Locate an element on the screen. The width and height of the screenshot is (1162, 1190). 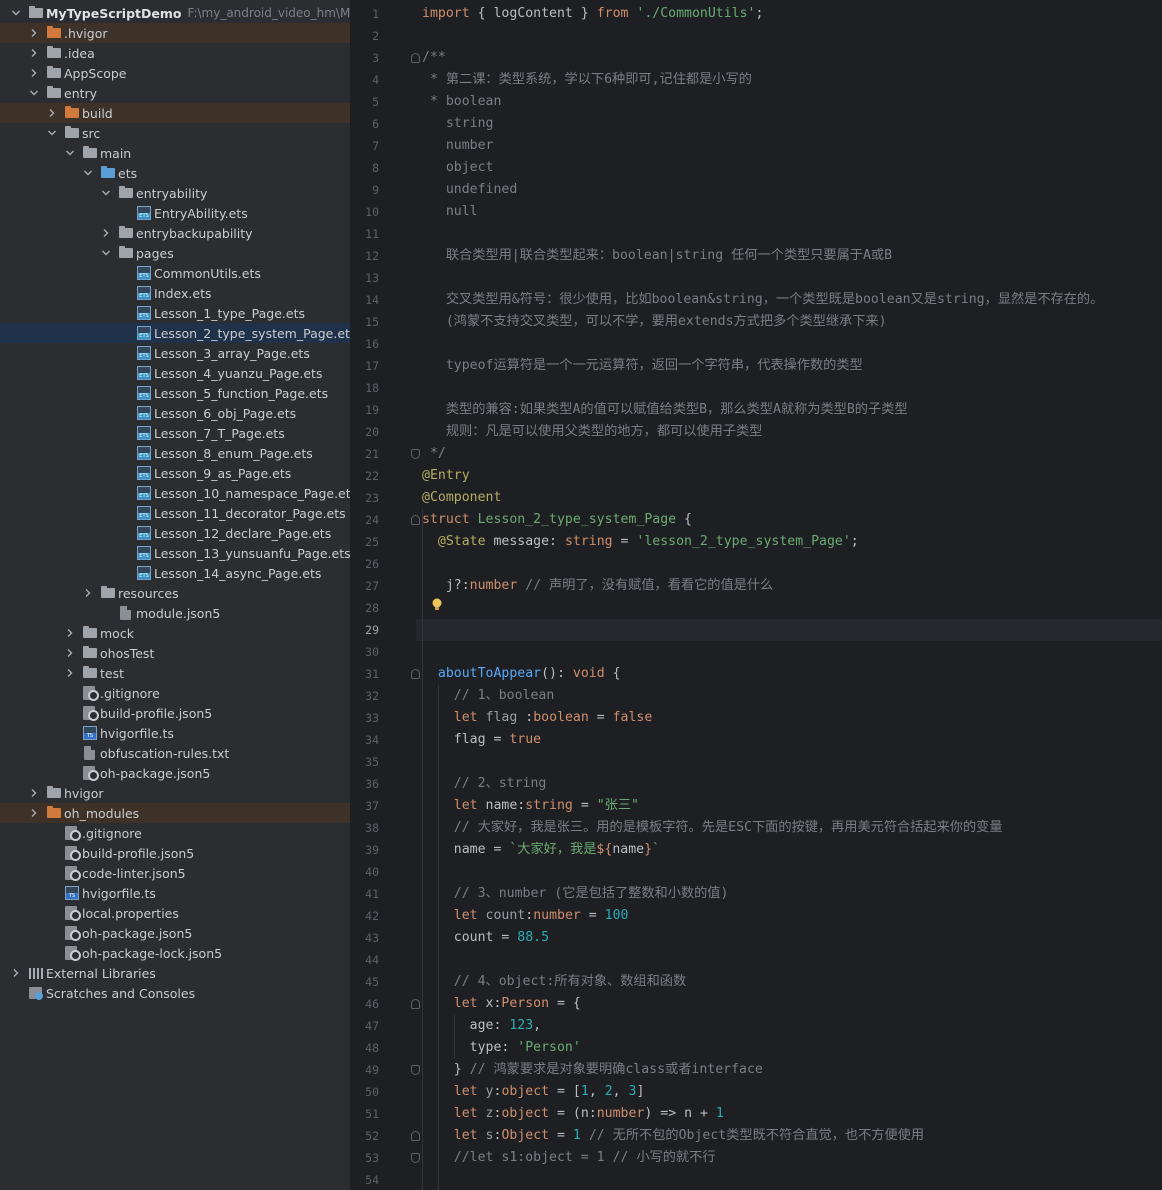
tree-item: Lesson_7_T_Page.ets is located at coordinates (175, 433).